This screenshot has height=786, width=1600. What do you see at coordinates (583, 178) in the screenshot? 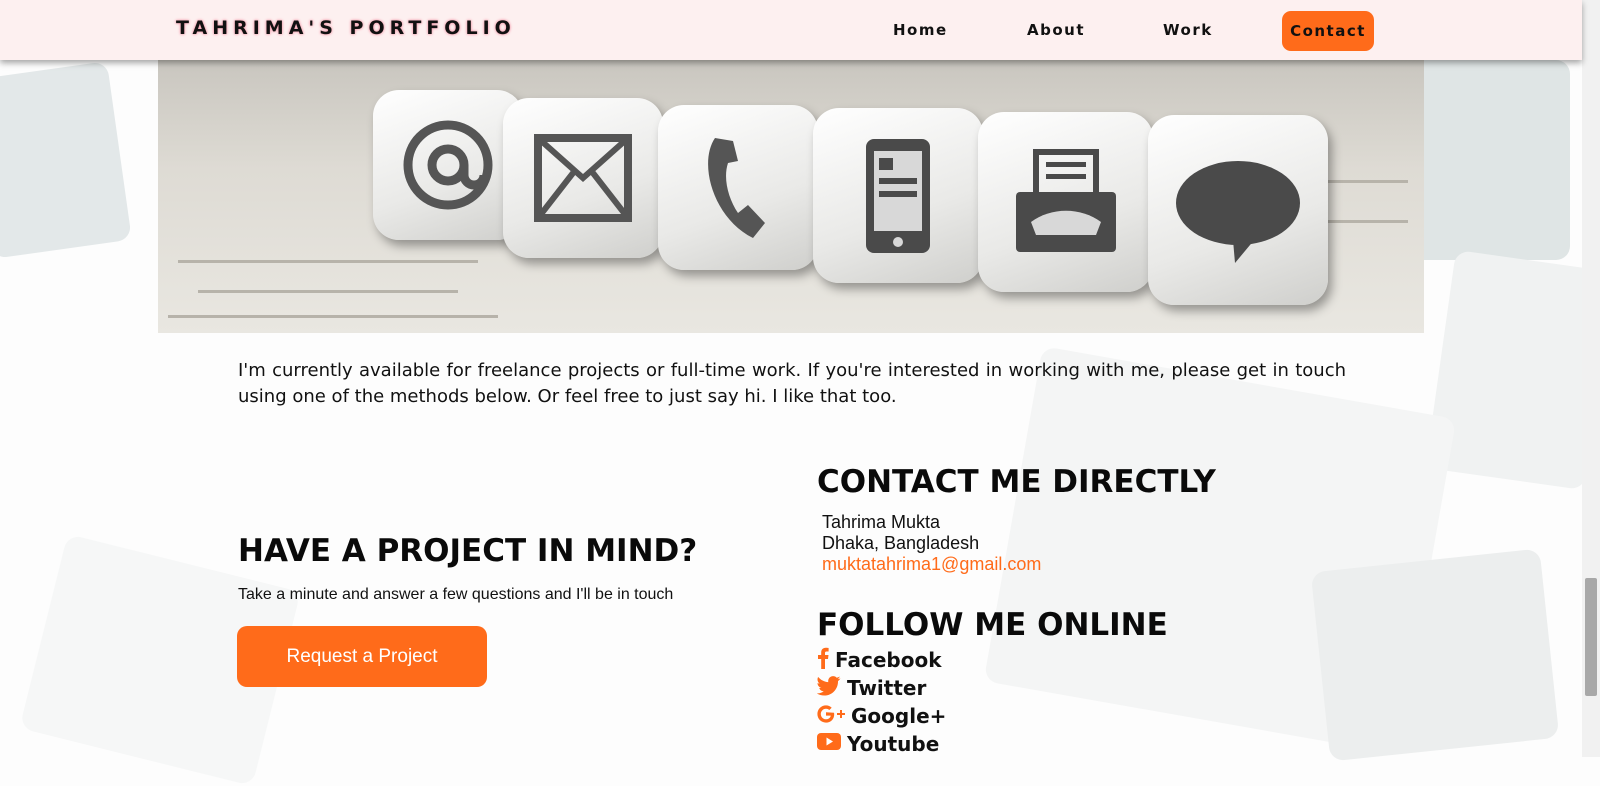
I see `envelope-icon` at bounding box center [583, 178].